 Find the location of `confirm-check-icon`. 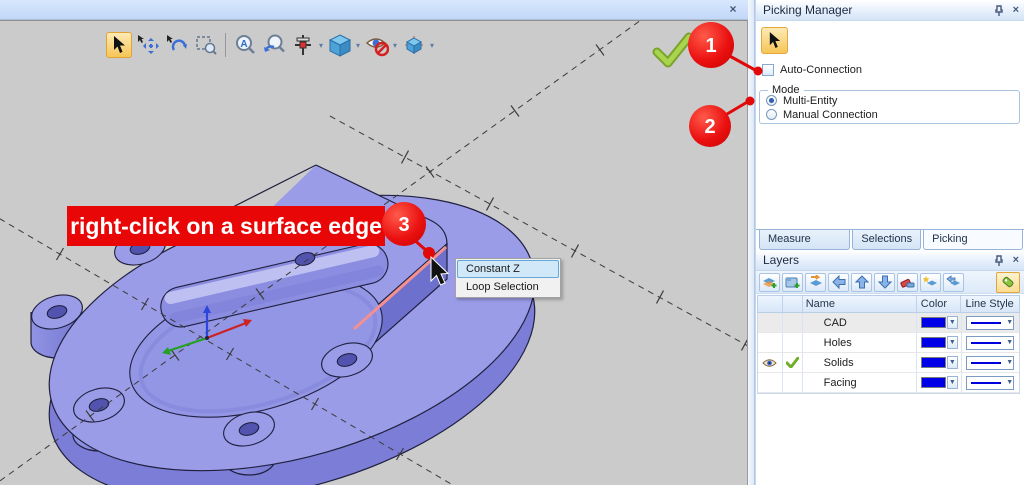

confirm-check-icon is located at coordinates (673, 50).